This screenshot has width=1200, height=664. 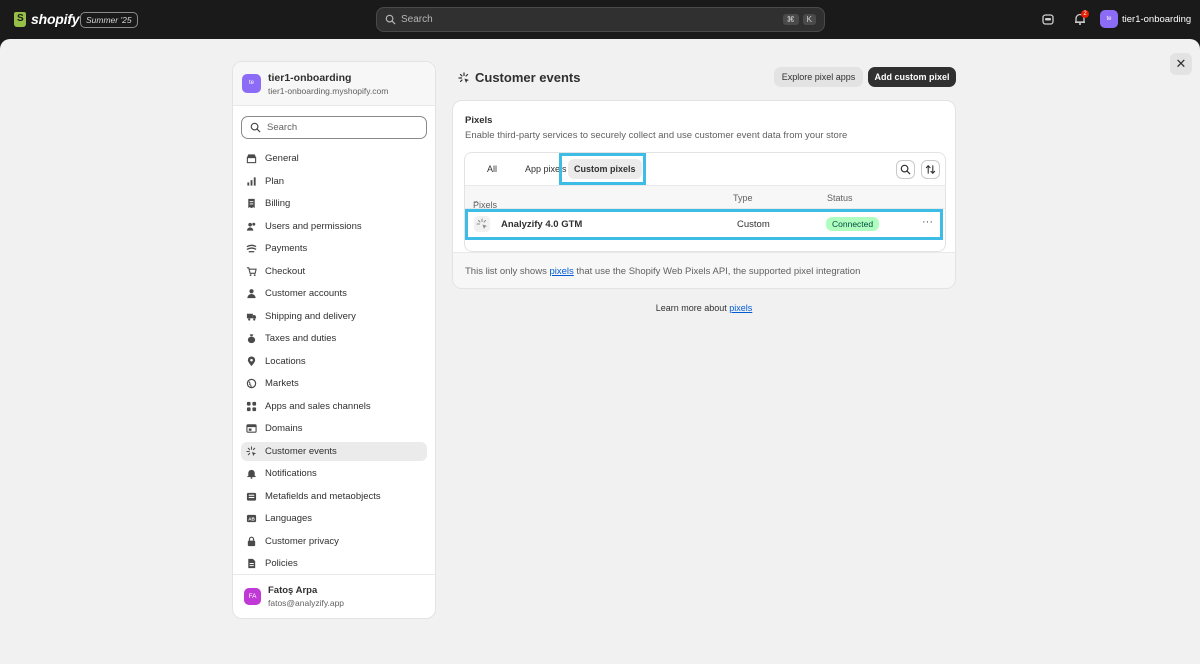 I want to click on sidebar-item-taxes-and-duties: Taxes and duties, so click(x=334, y=338).